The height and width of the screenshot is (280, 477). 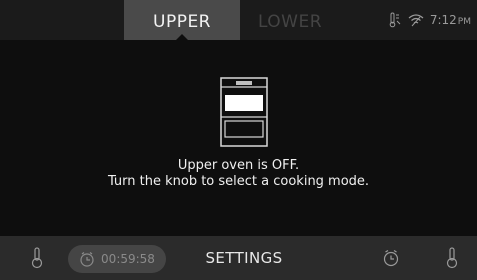 I want to click on tab-lower: LOWER, so click(x=290, y=20).